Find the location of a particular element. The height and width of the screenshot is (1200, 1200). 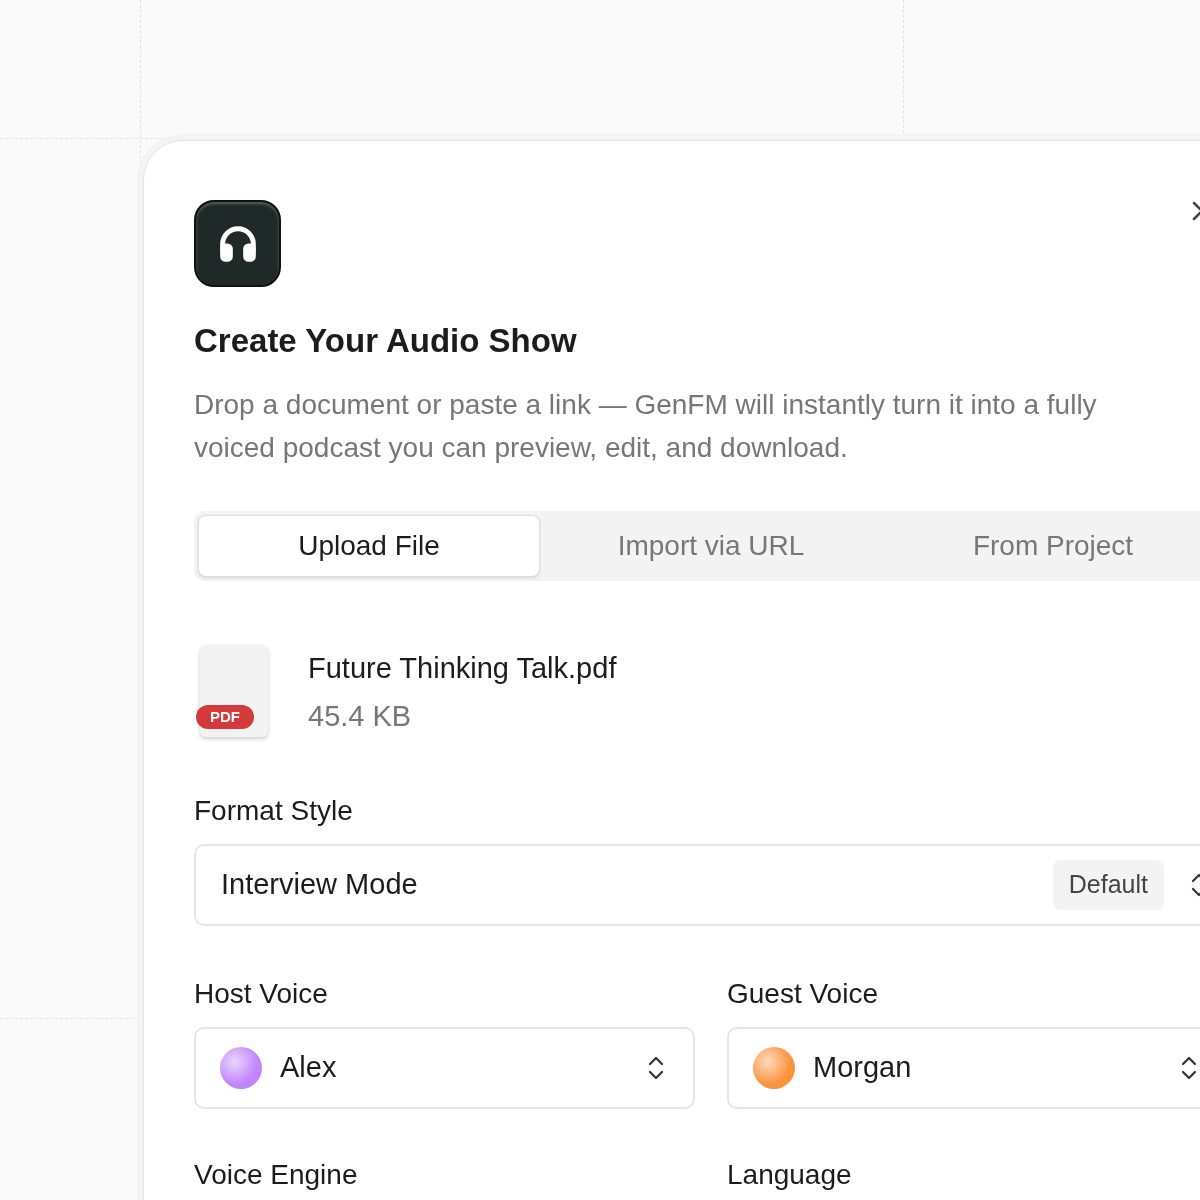

dialog-title: Create Your Audio Show is located at coordinates (386, 341).